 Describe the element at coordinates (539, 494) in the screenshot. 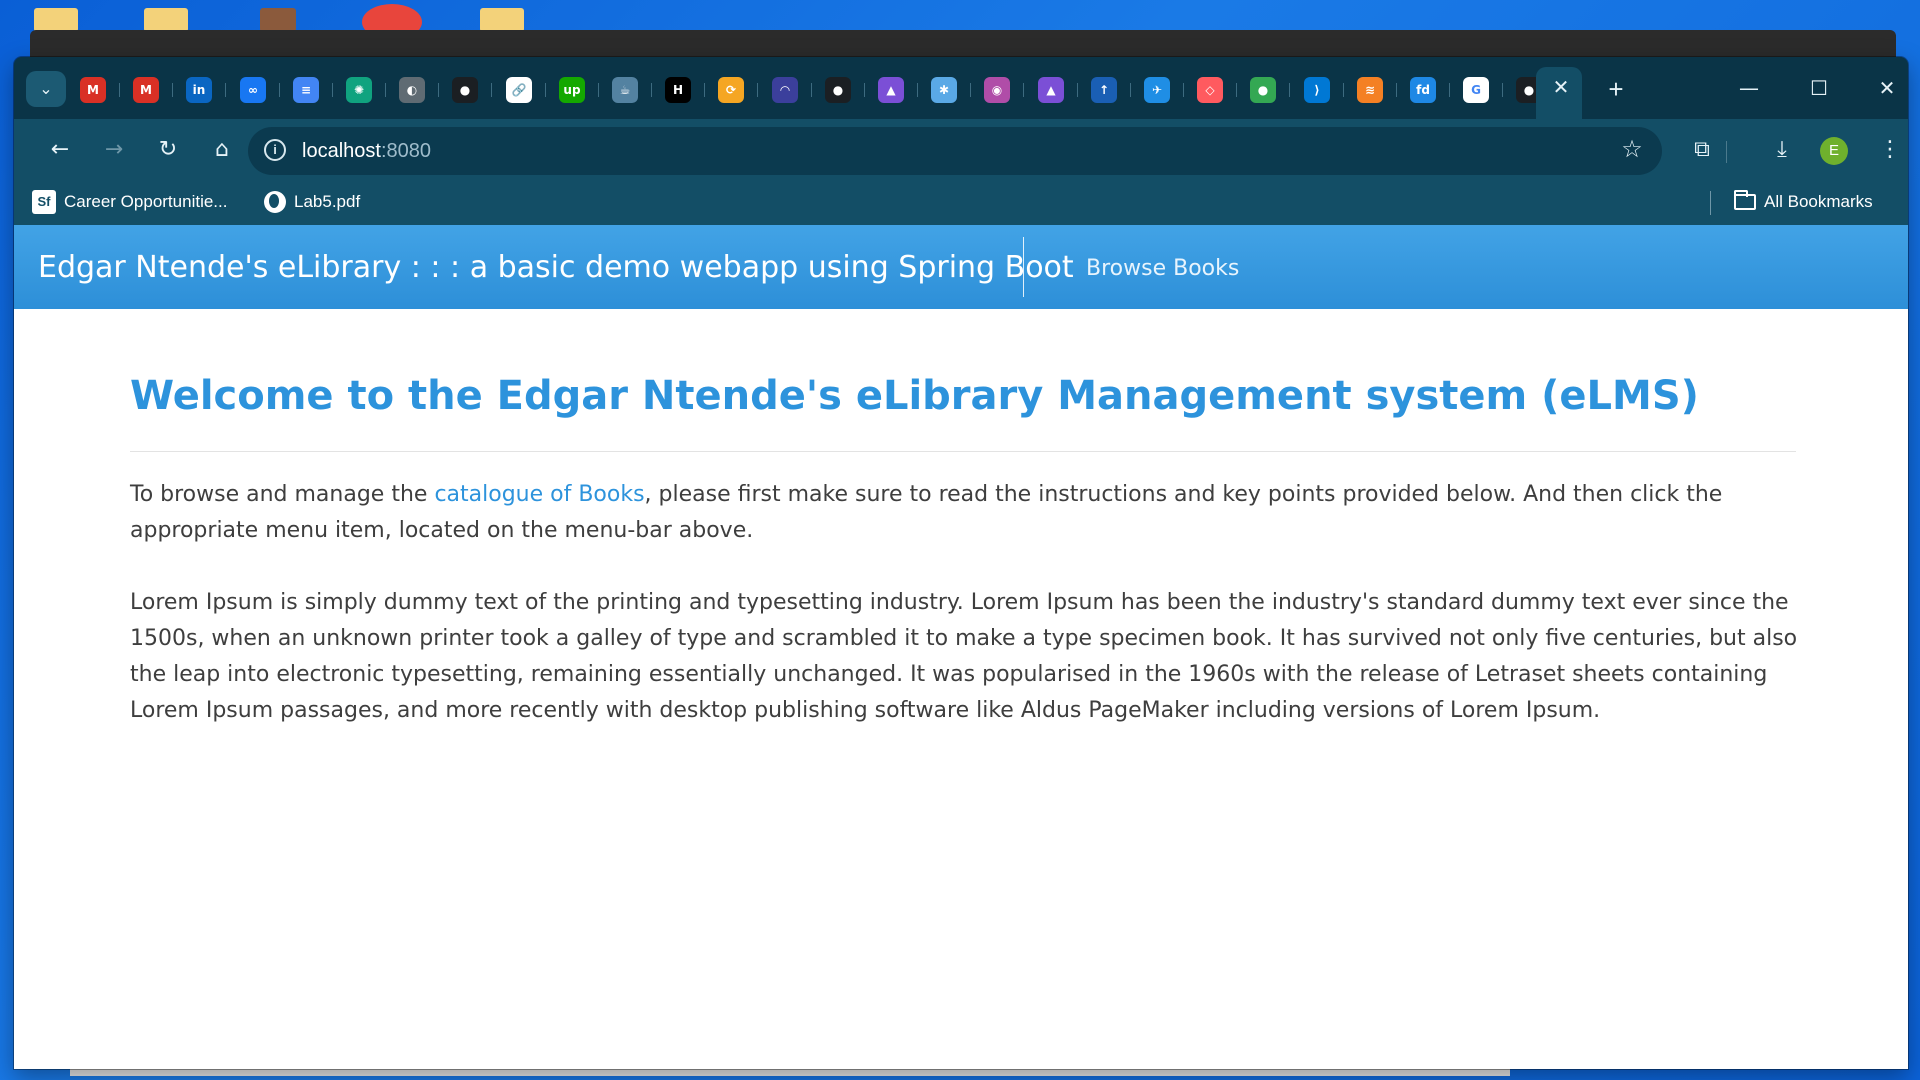

I see `catalogue-link: catalogue of Books` at that location.